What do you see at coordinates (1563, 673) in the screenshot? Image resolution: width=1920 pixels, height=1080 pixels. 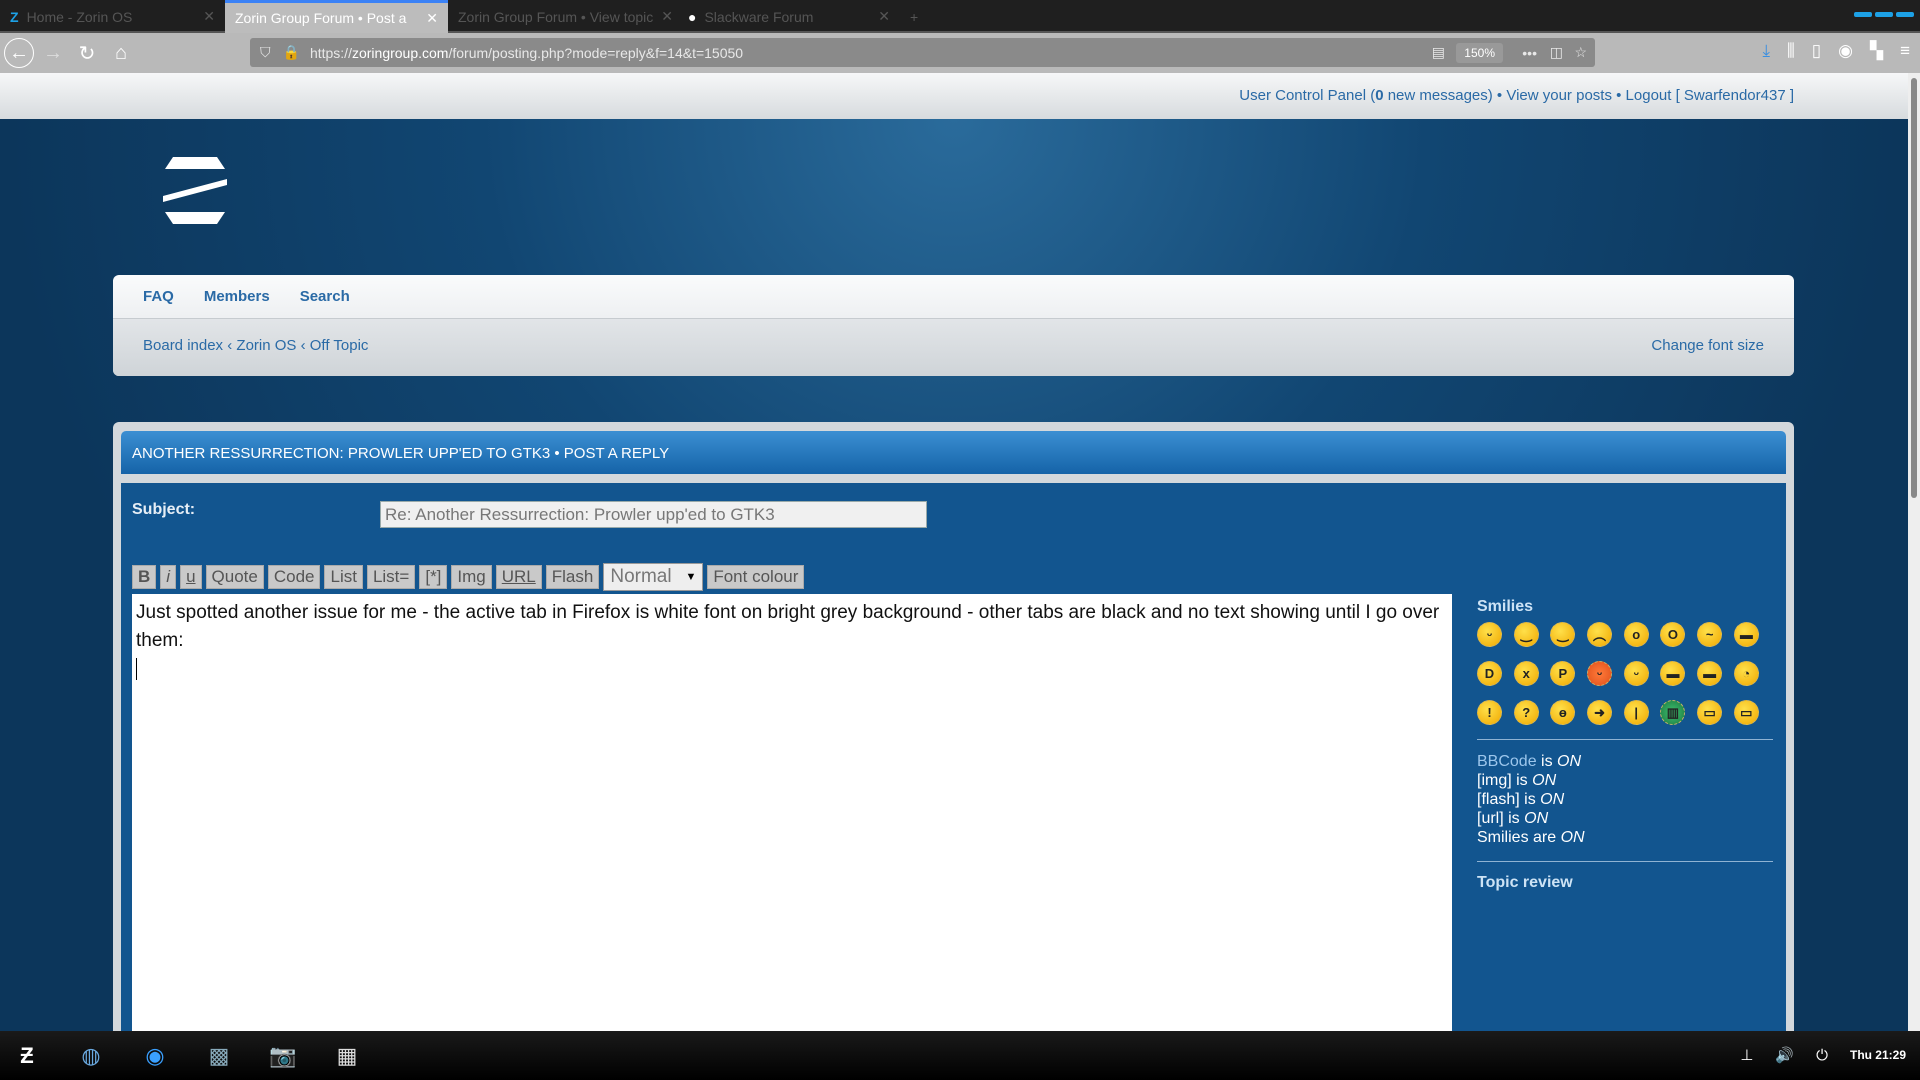 I see `smiley-icon: P` at bounding box center [1563, 673].